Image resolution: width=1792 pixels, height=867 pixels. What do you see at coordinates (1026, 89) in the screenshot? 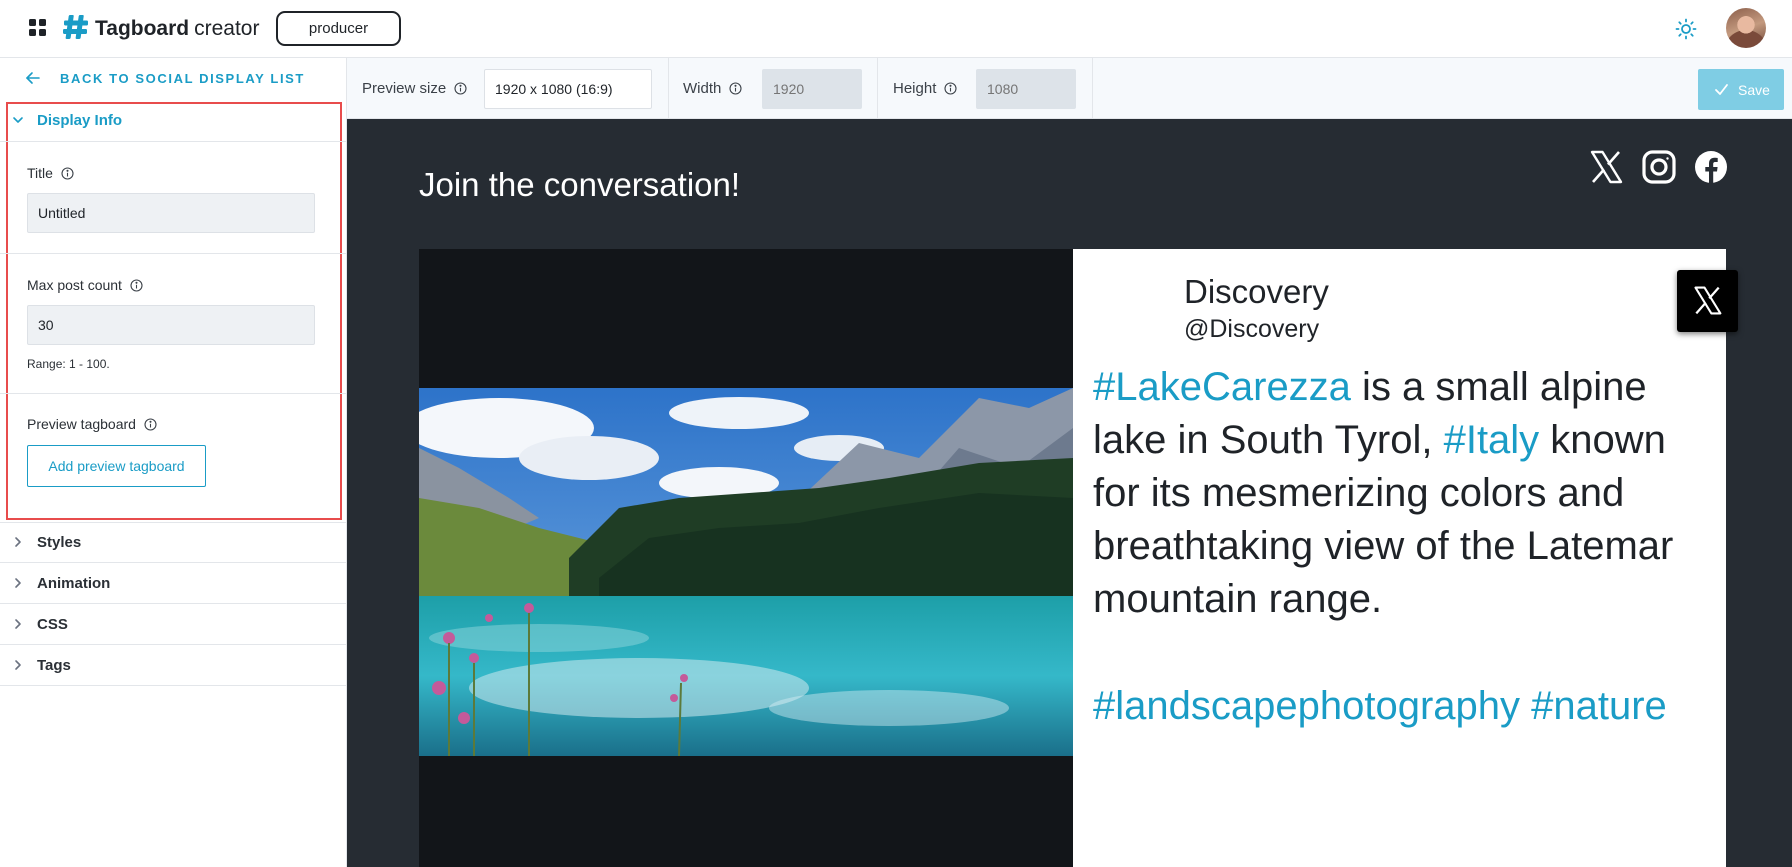
I see `height-input` at bounding box center [1026, 89].